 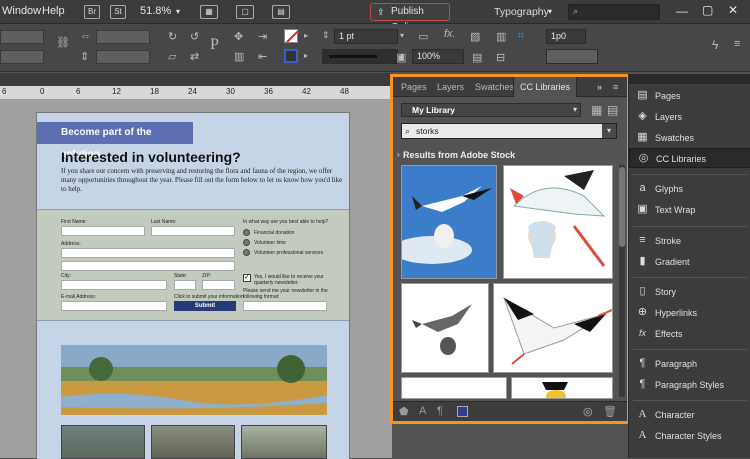 I want to click on add-graphic-icon: ⬟, so click(x=404, y=411).